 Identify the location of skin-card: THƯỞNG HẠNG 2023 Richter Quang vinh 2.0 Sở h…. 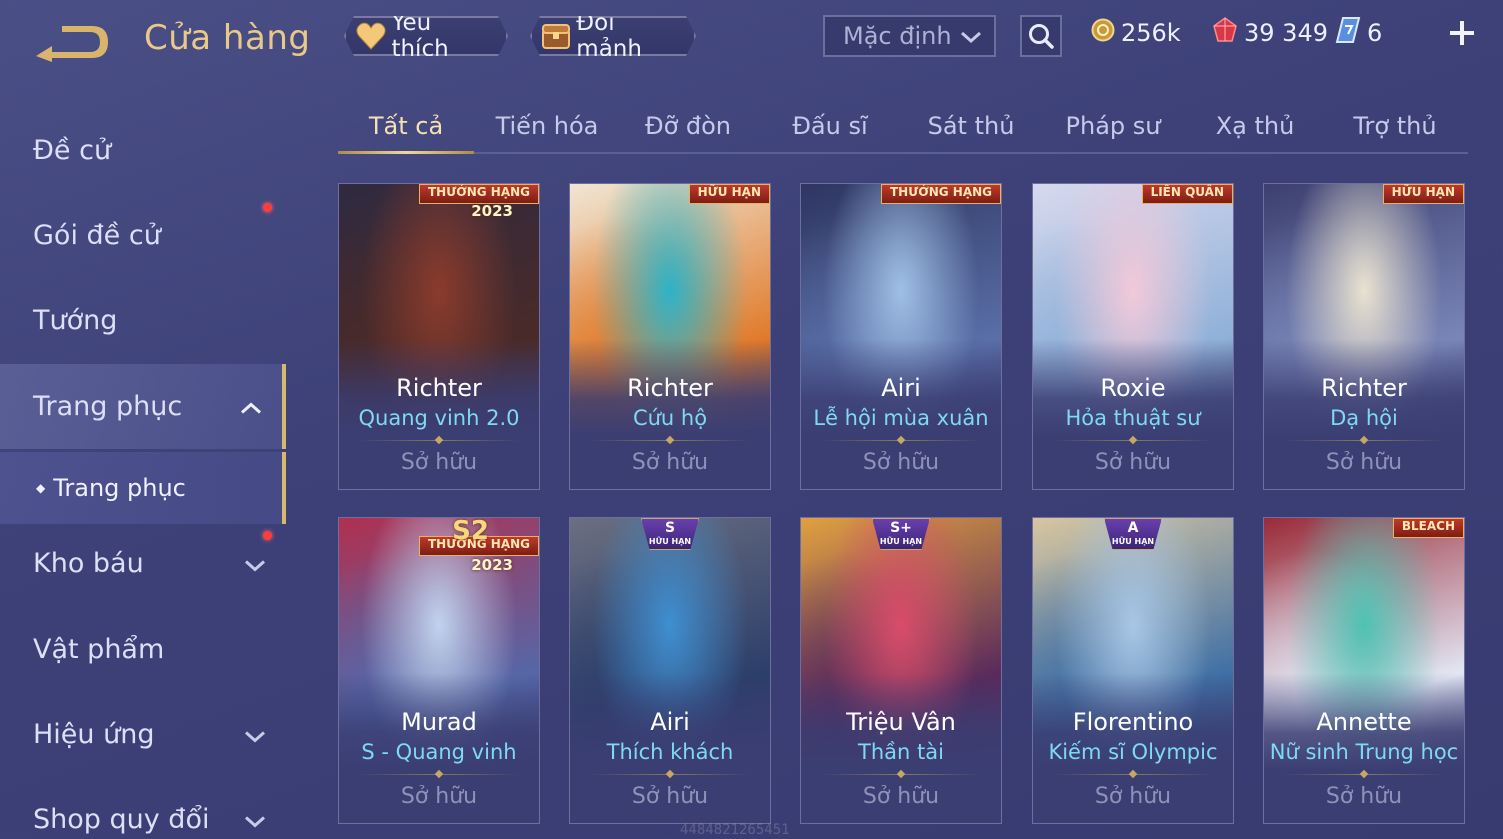
(439, 336).